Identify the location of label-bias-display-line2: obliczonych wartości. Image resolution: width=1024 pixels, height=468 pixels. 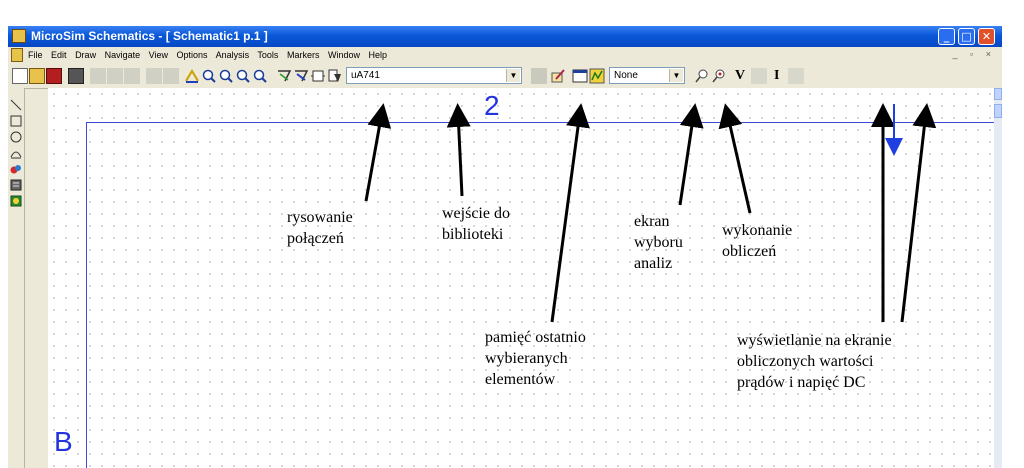
(805, 361).